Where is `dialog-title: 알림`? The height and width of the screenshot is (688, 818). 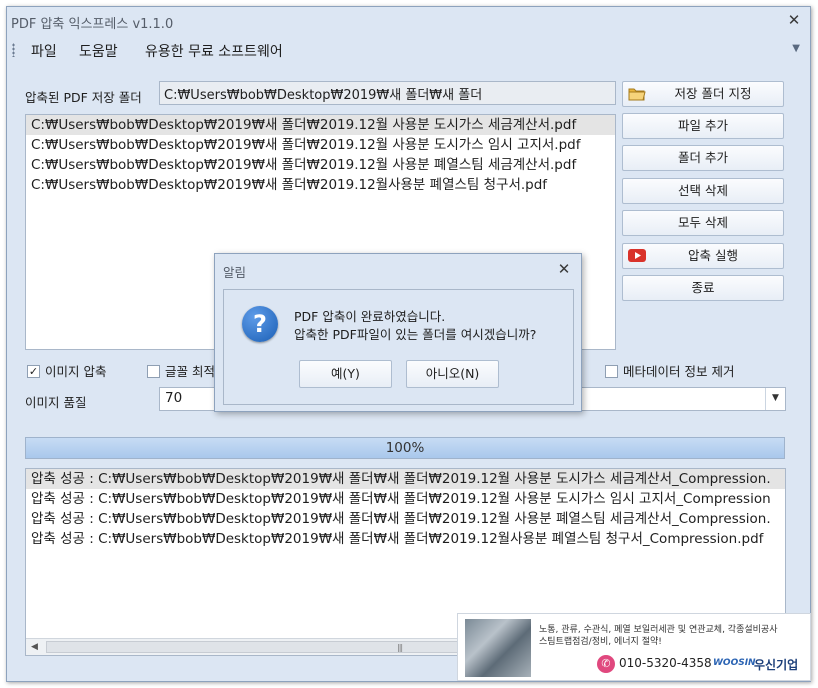 dialog-title: 알림 is located at coordinates (235, 272).